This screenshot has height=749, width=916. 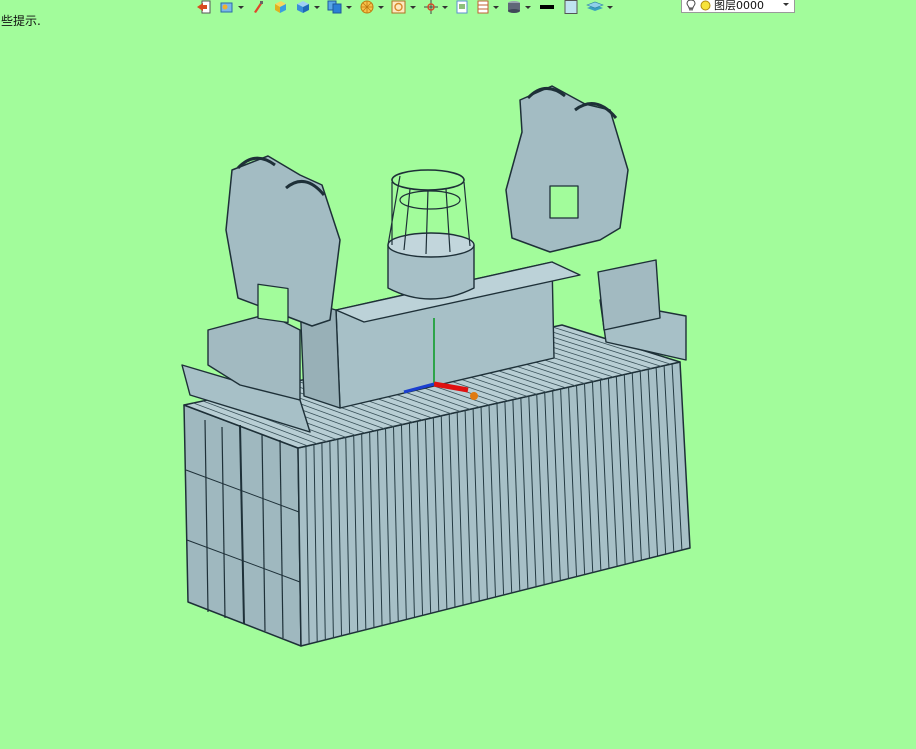 What do you see at coordinates (273, 303) in the screenshot?
I see `lug-window-left` at bounding box center [273, 303].